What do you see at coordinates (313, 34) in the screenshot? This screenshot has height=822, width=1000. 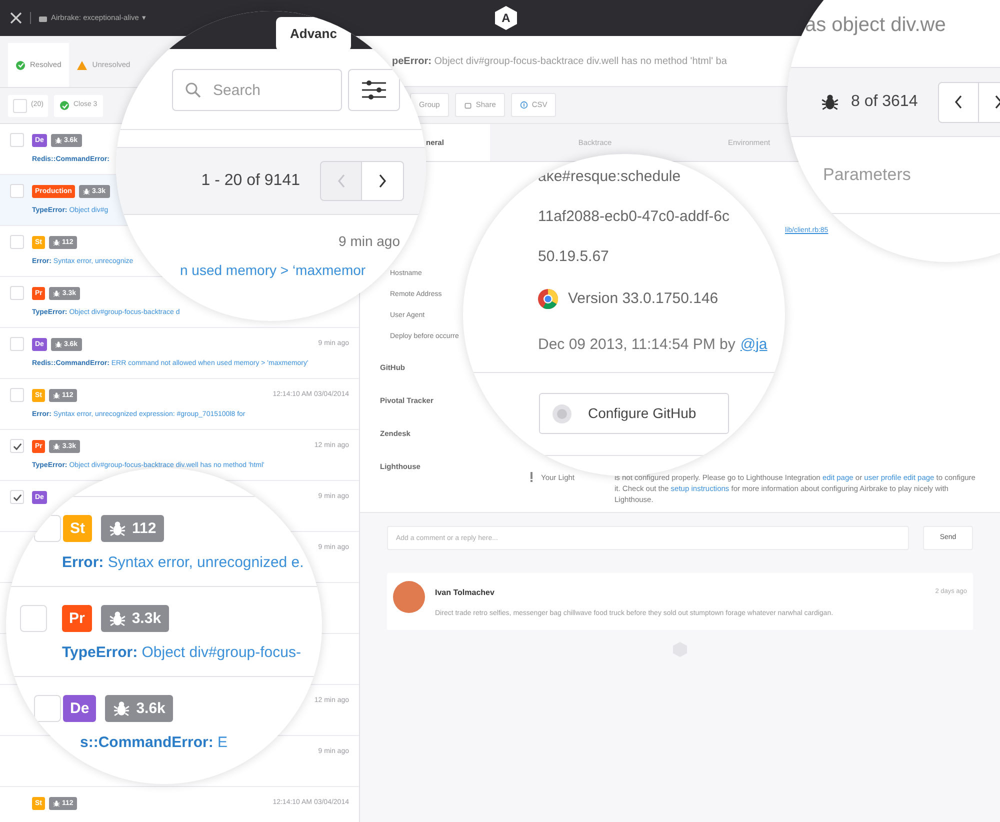 I see `tooltip: Advanc` at bounding box center [313, 34].